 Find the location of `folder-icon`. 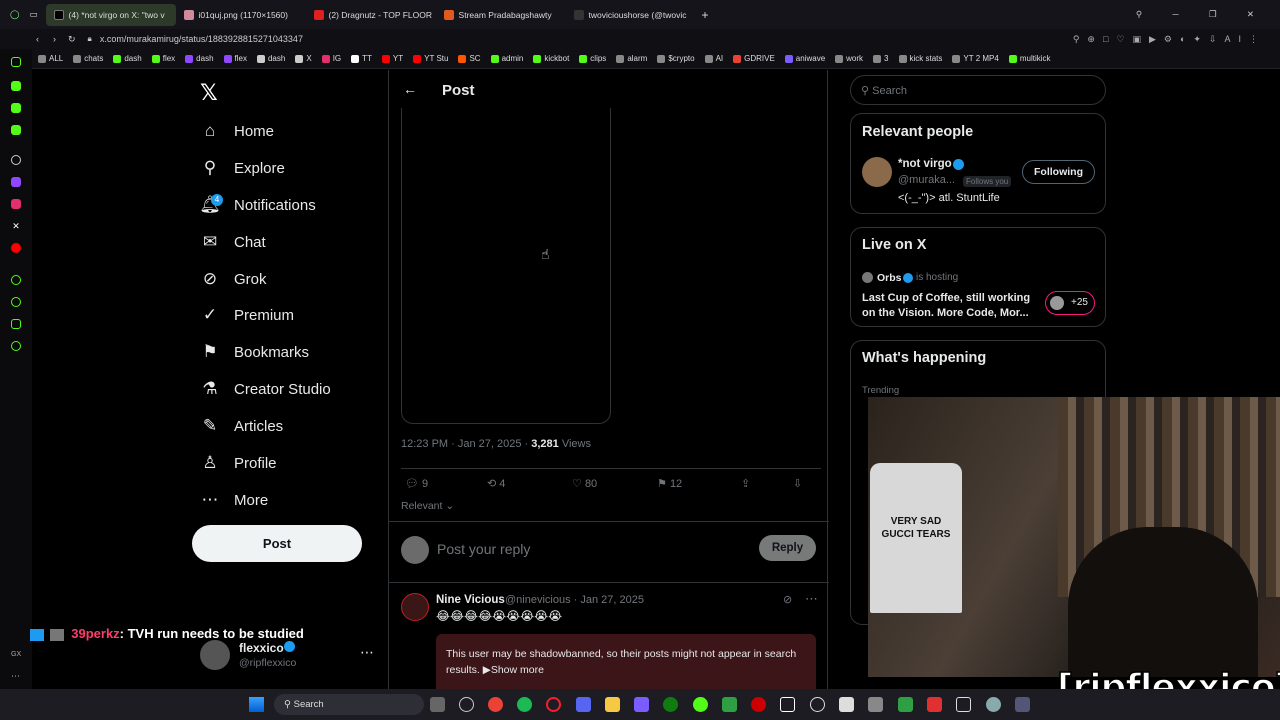

folder-icon is located at coordinates (612, 704).